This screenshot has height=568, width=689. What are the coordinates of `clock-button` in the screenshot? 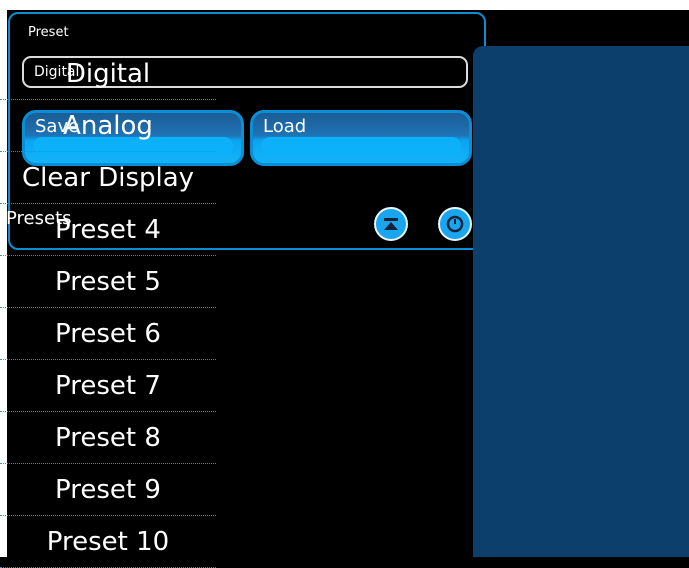 It's located at (455, 224).